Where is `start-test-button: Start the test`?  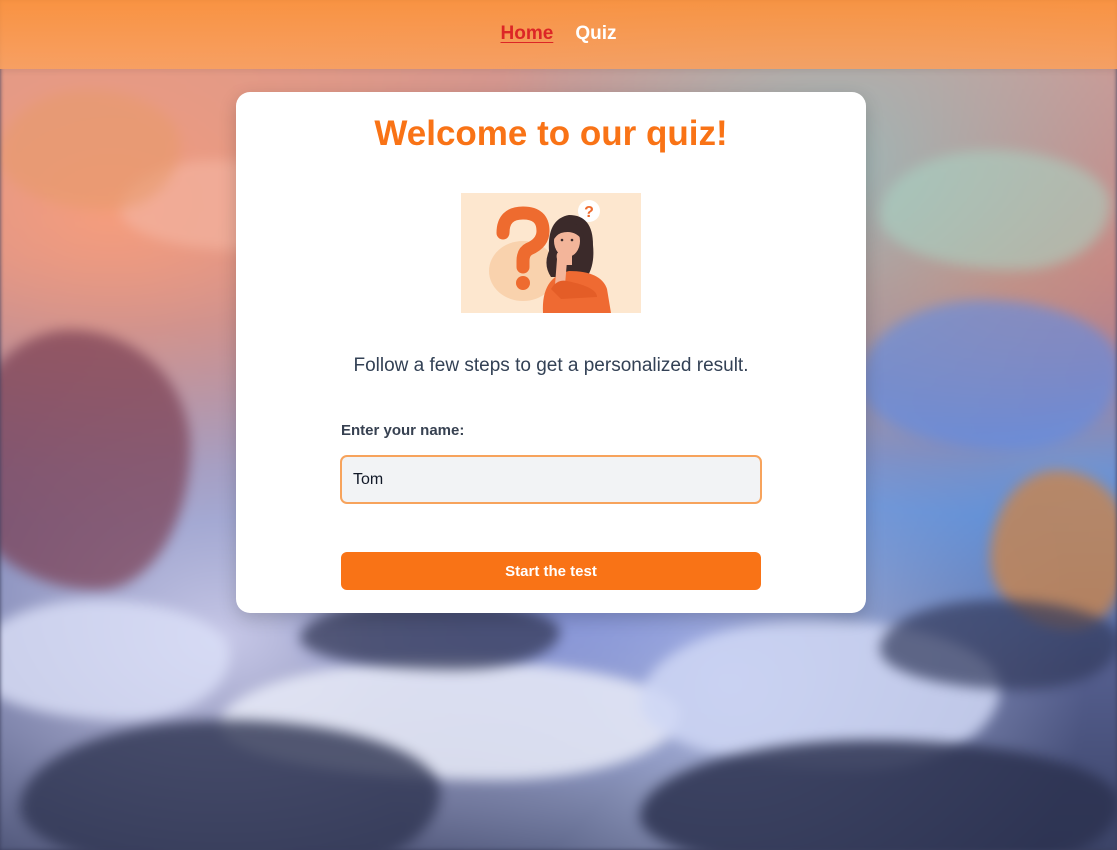
start-test-button: Start the test is located at coordinates (551, 571).